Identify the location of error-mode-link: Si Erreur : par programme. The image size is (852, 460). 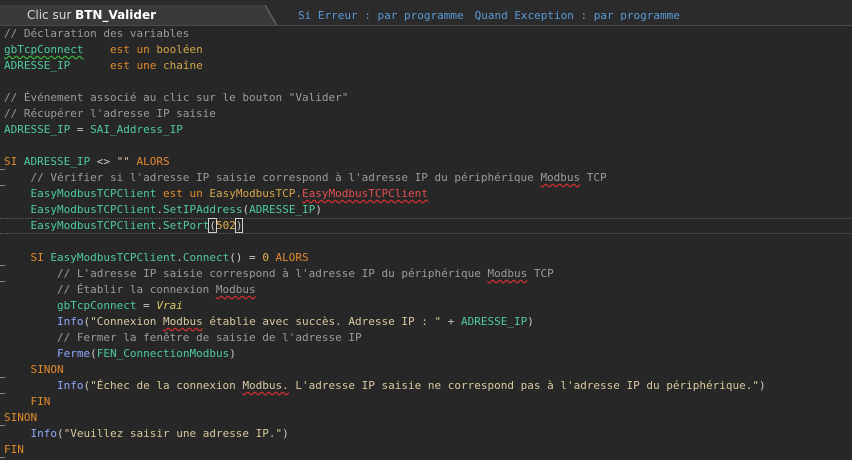
(381, 15).